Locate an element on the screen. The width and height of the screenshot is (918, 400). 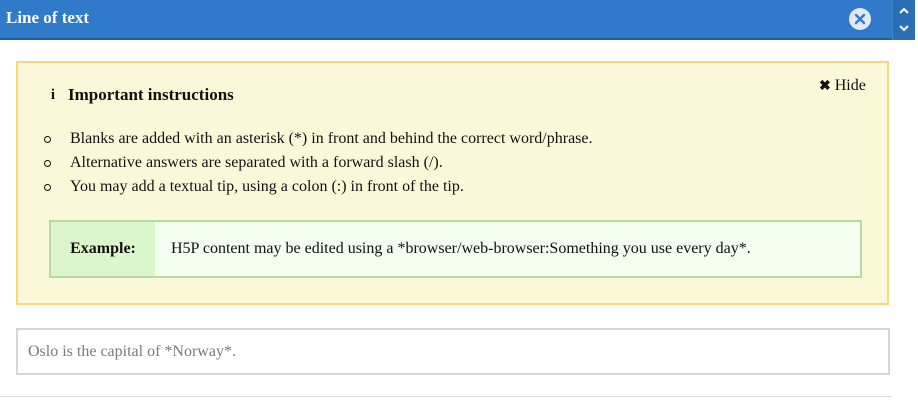
field-header: Line of text is located at coordinates (446, 20).